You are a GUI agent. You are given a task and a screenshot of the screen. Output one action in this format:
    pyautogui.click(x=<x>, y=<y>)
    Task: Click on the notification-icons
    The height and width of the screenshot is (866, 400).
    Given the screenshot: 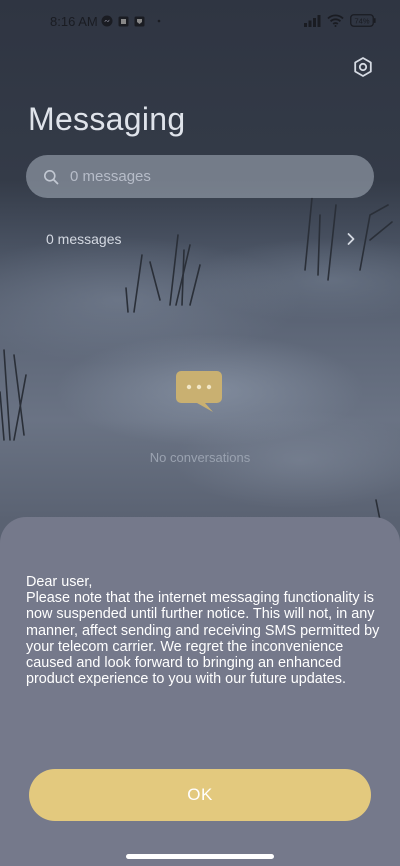 What is the action you would take?
    pyautogui.click(x=131, y=21)
    